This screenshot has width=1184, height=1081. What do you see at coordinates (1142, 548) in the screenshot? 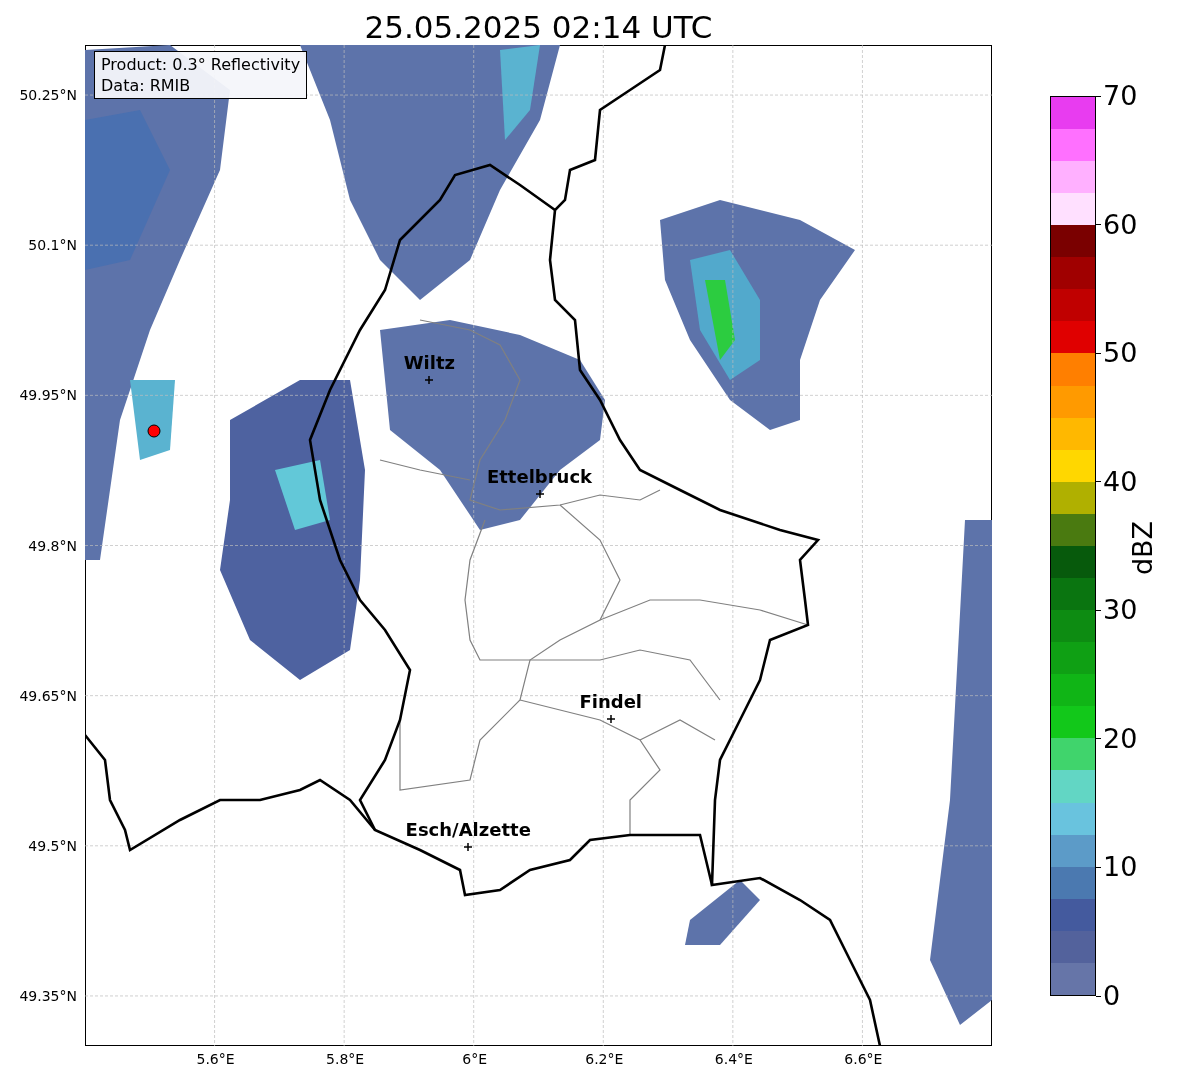
I see `colorbar-label: dBZ` at bounding box center [1142, 548].